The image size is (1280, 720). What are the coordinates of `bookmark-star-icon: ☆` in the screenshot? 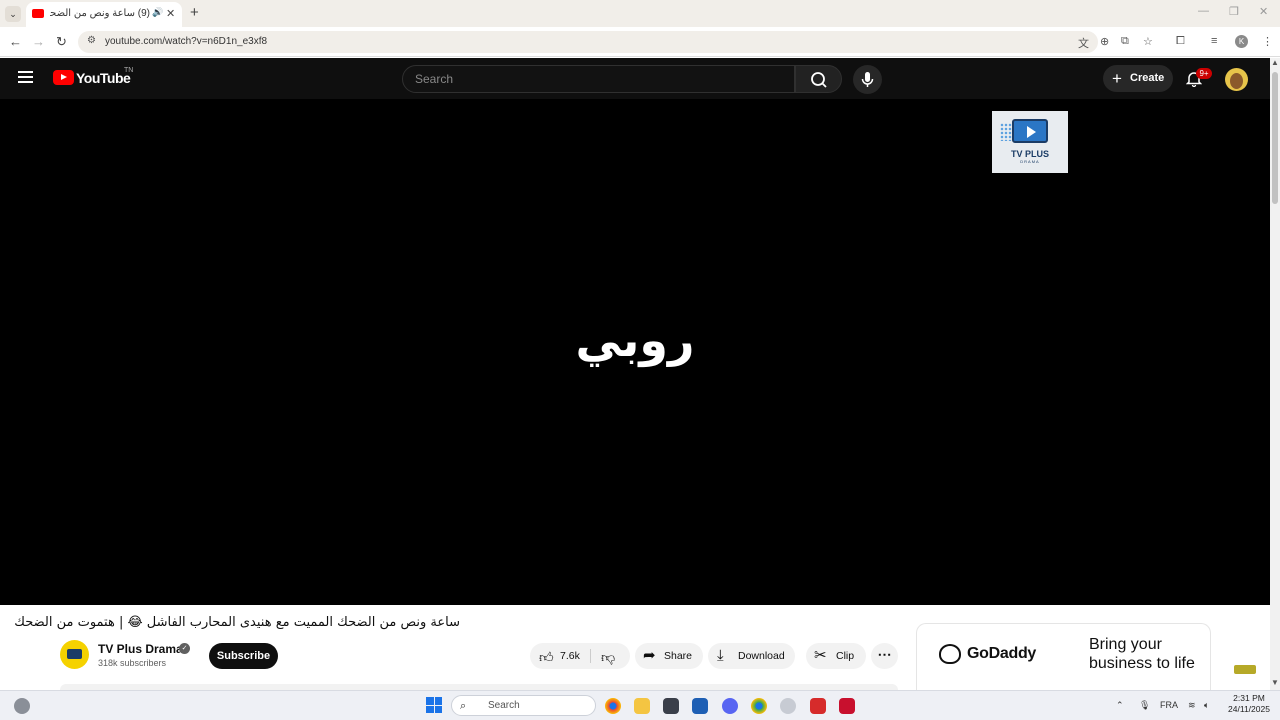 It's located at (1148, 41).